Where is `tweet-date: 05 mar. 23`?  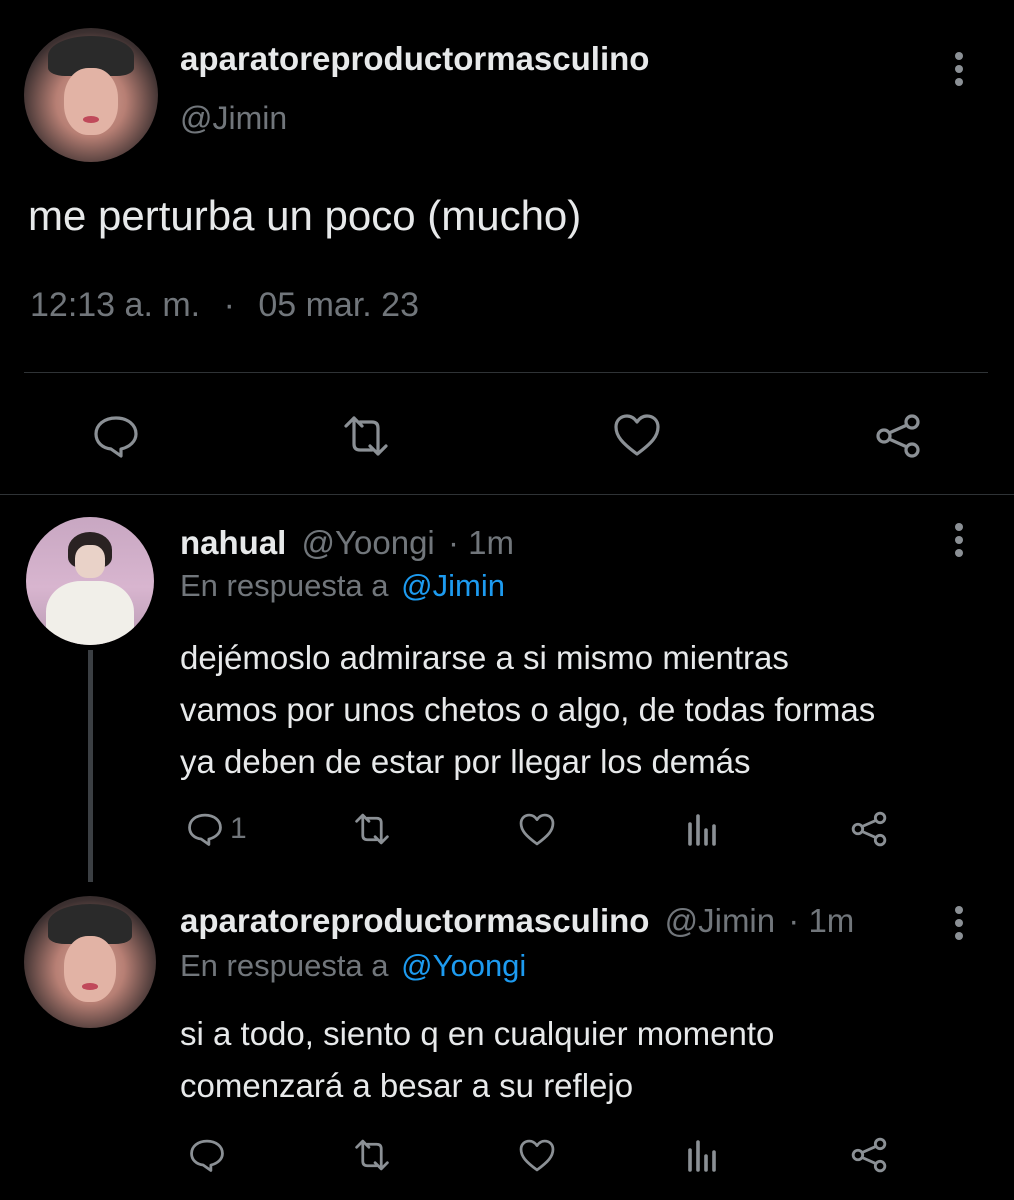
tweet-date: 05 mar. 23 is located at coordinates (338, 305).